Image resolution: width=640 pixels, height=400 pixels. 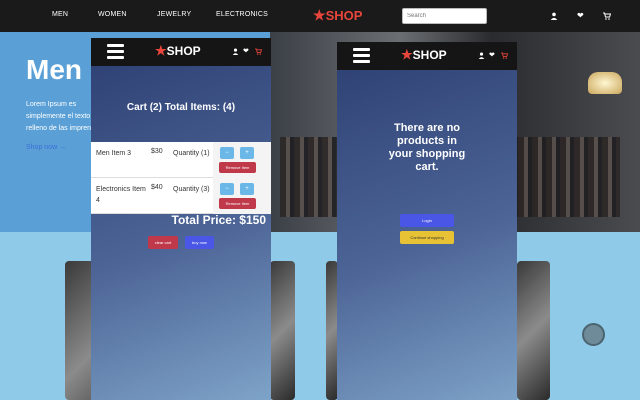 I want to click on cart-heading: Cart (2) Total Items: (4), so click(x=181, y=107).